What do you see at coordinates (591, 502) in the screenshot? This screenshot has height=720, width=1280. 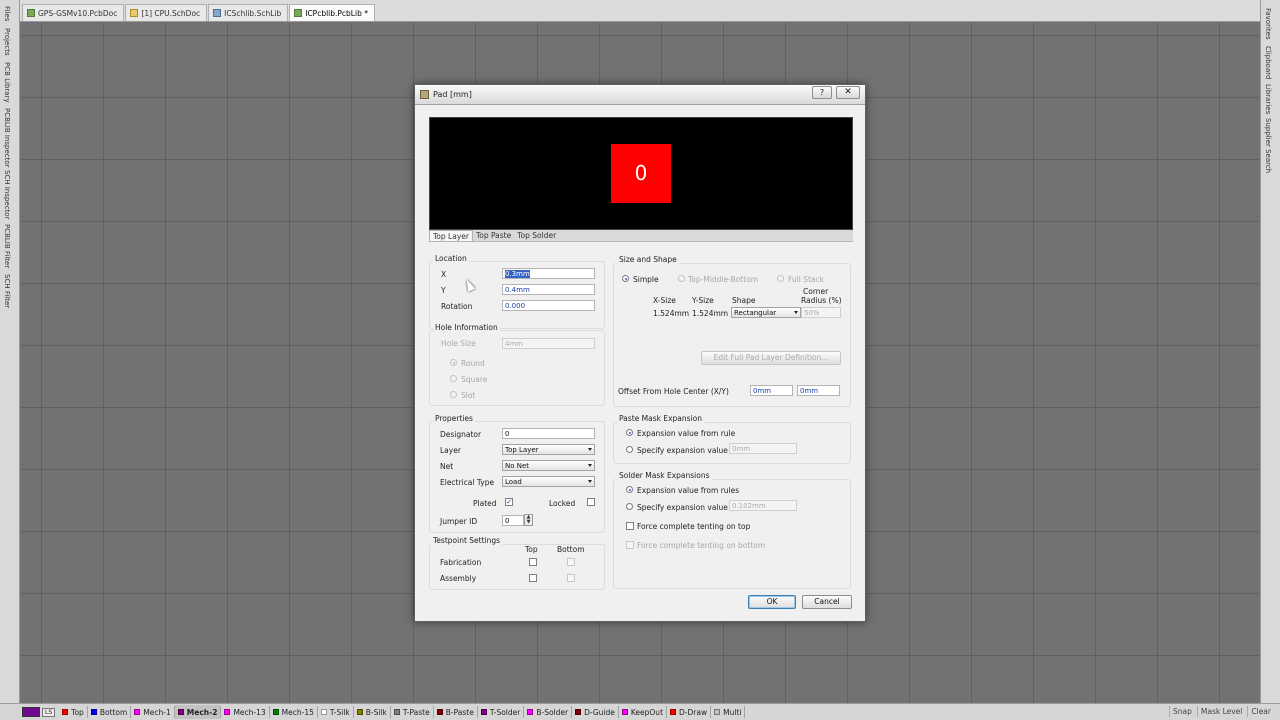 I see `locked-checkbox` at bounding box center [591, 502].